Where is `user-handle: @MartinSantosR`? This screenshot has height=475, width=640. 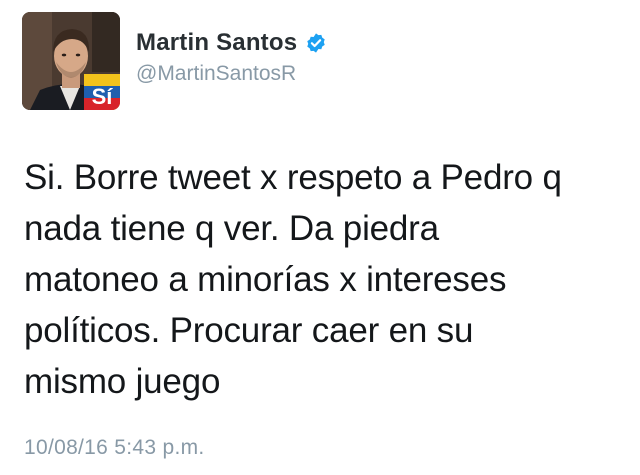 user-handle: @MartinSantosR is located at coordinates (231, 74).